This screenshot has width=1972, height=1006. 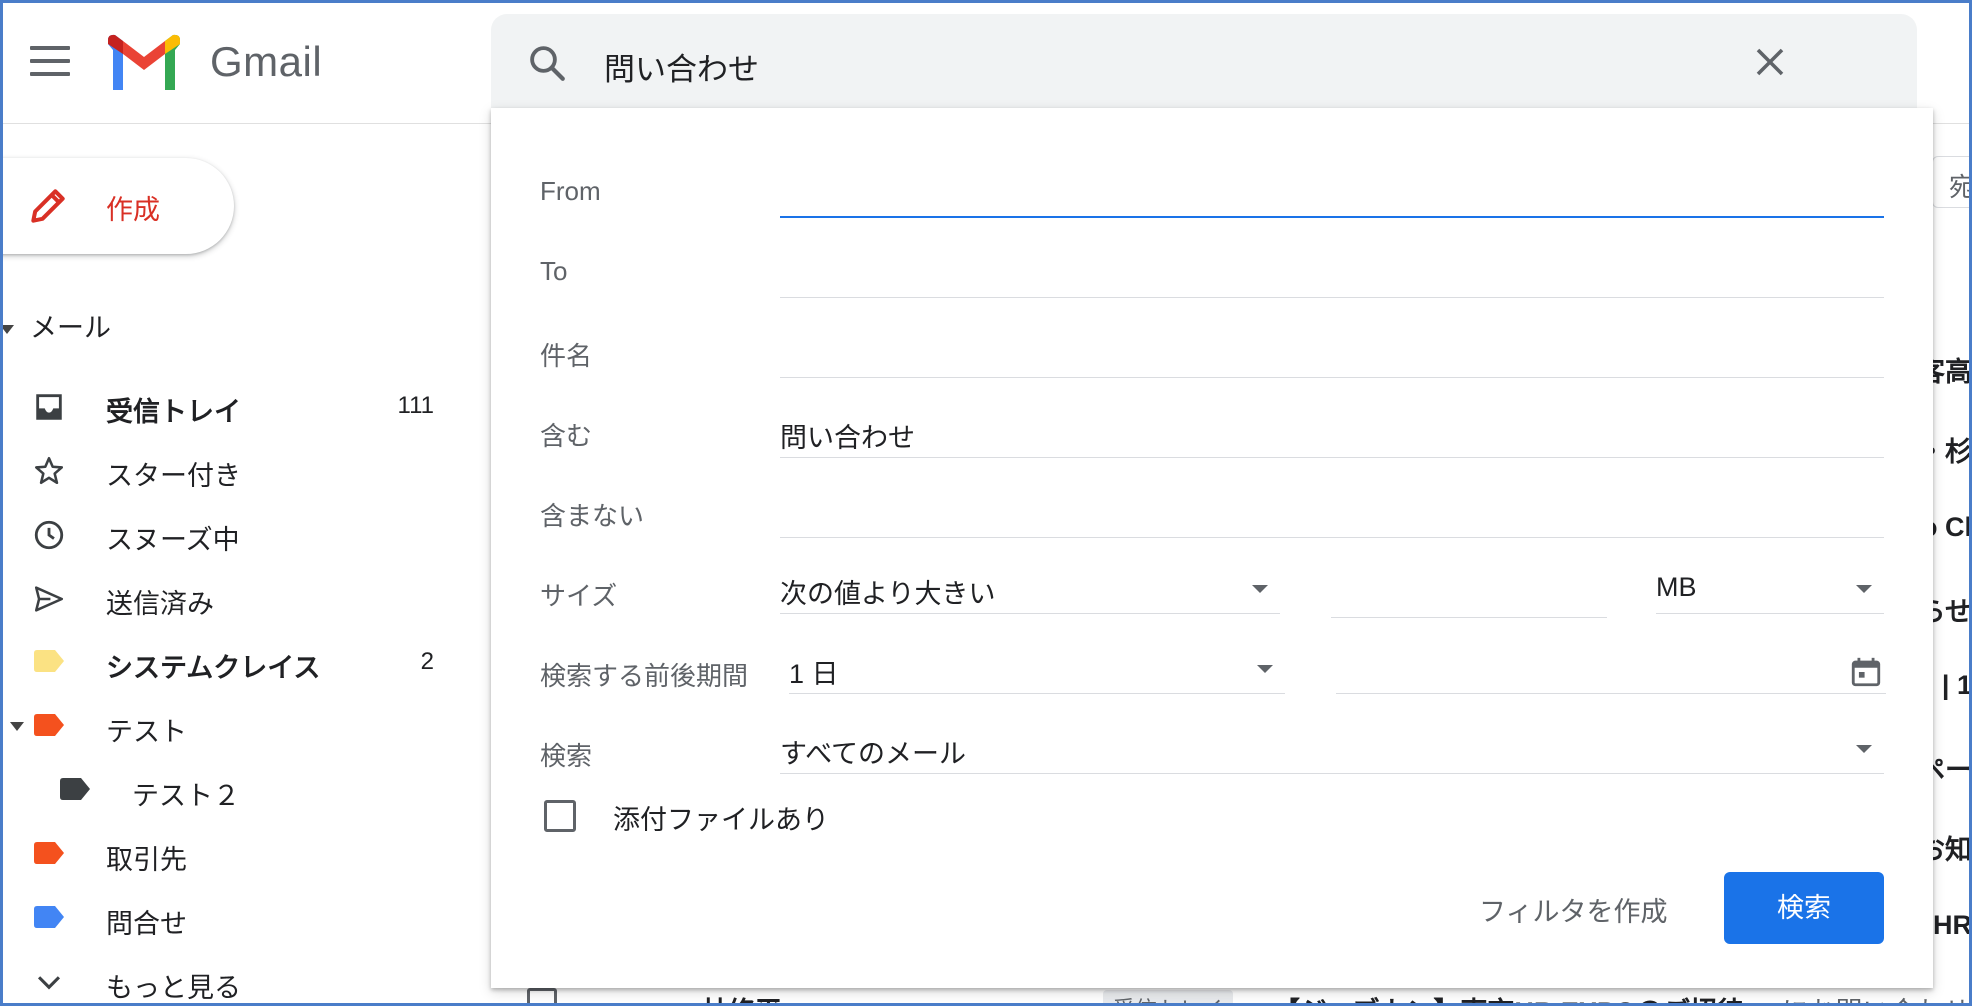 I want to click on sidebar-item-snoozed: スヌーズ中, so click(x=235, y=534).